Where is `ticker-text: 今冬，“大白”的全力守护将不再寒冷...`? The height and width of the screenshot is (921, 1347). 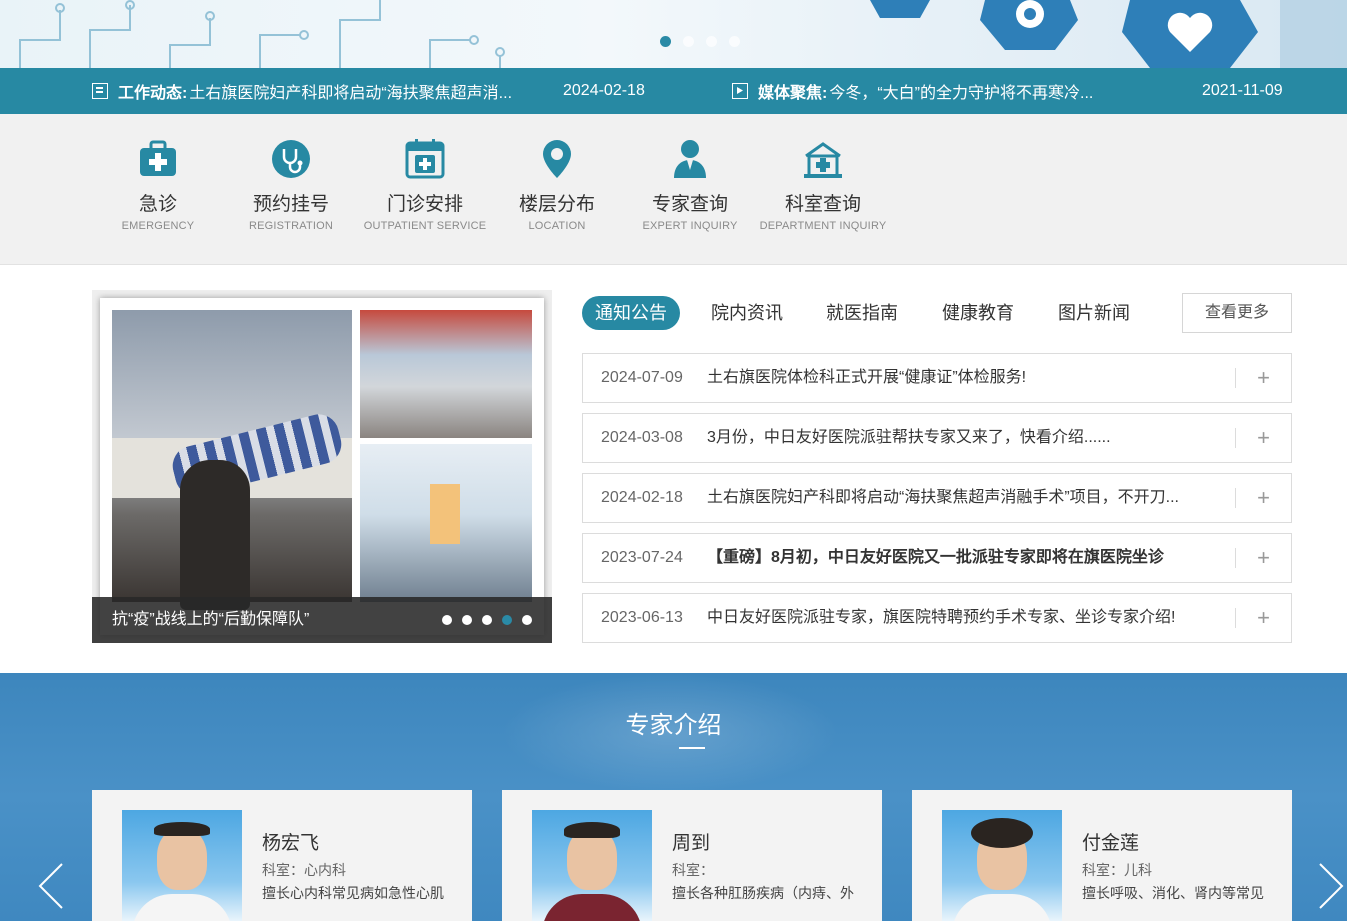 ticker-text: 今冬，“大白”的全力守护将不再寒冷... is located at coordinates (961, 91).